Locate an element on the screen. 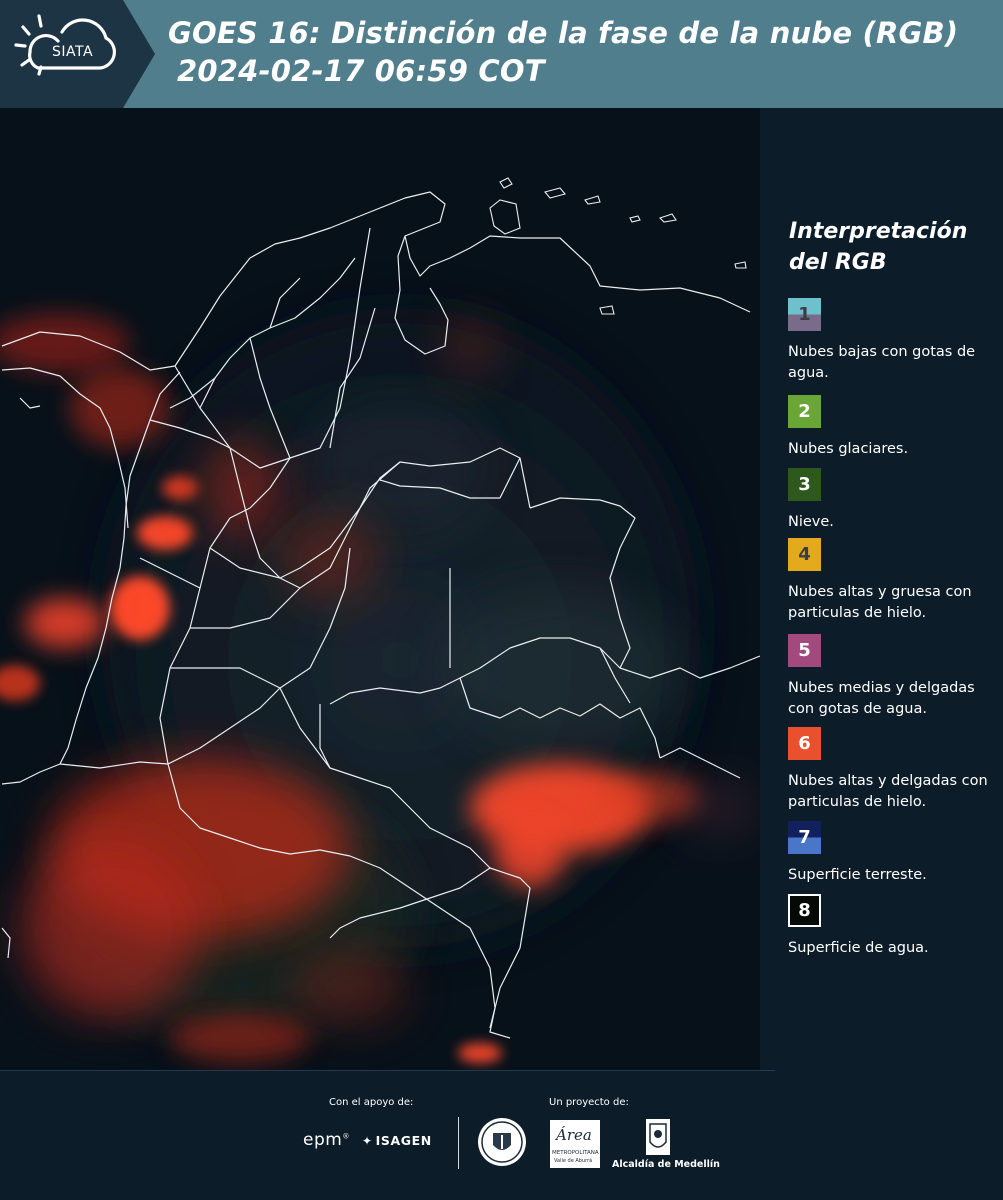 Image resolution: width=1003 pixels, height=1200 pixels. legend-swatch-6: 6 is located at coordinates (804, 743).